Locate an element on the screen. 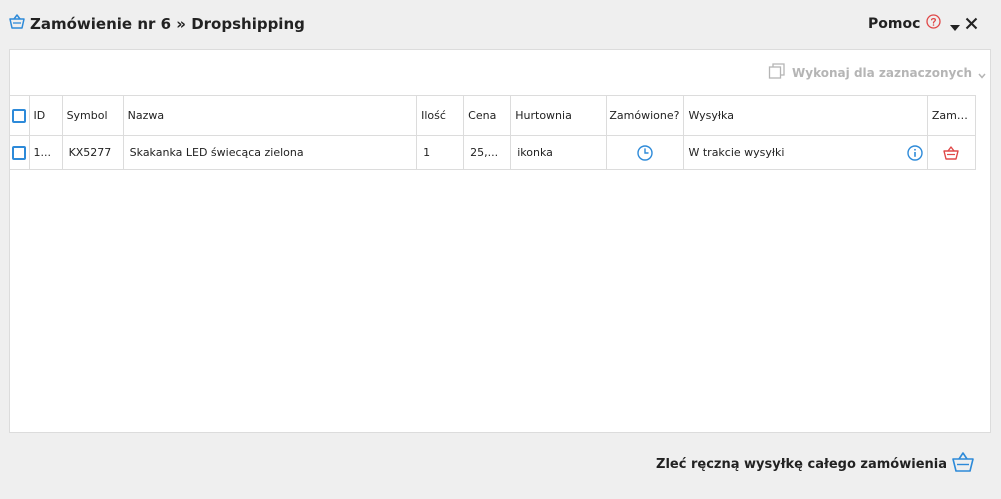 This screenshot has height=499, width=1001. close-icon is located at coordinates (971, 24).